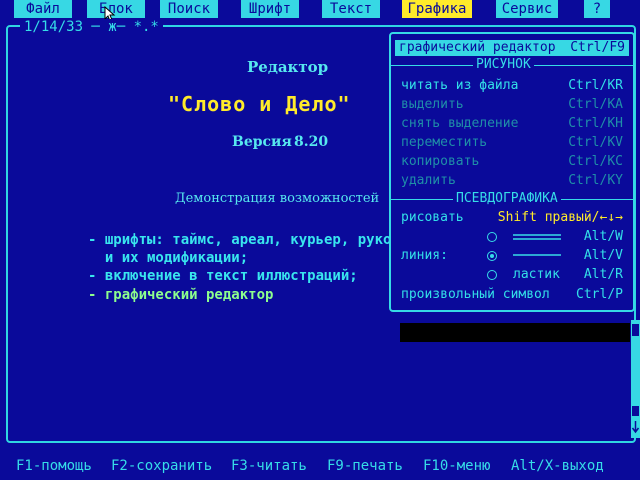 The image size is (640, 480). What do you see at coordinates (444, 143) in the screenshot?
I see `menu-item-move: переместить` at bounding box center [444, 143].